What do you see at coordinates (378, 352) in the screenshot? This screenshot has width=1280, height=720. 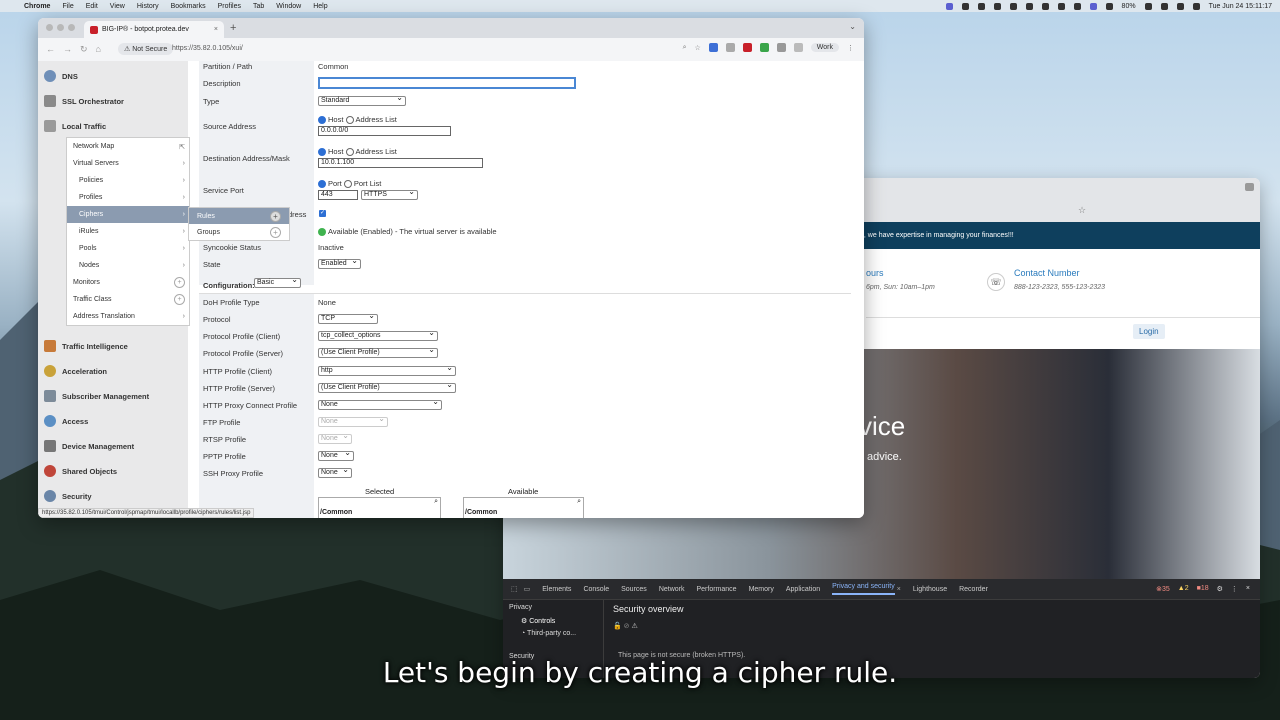 I see `protocol-server-select: (Use Client Profile)` at bounding box center [378, 352].